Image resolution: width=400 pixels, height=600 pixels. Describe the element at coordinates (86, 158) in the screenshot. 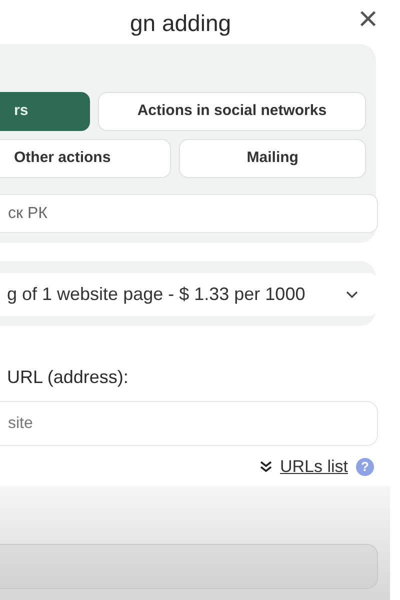

I see `category-button: Other actions` at that location.